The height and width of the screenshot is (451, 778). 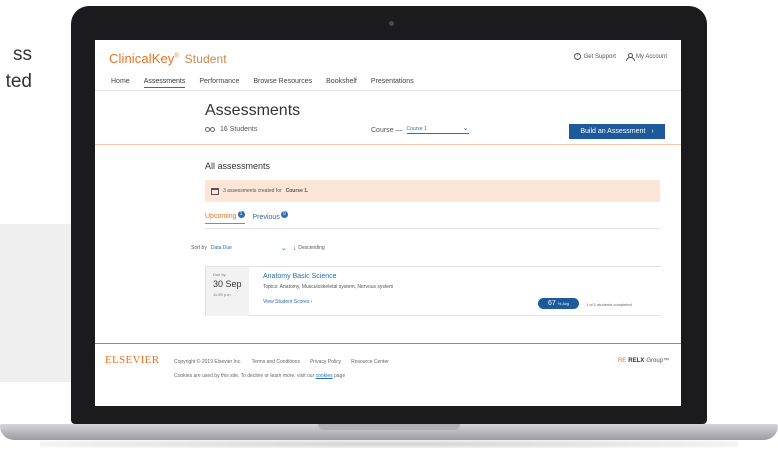 I want to click on nav-tab-browse-resources: Browse Resources, so click(x=282, y=83).